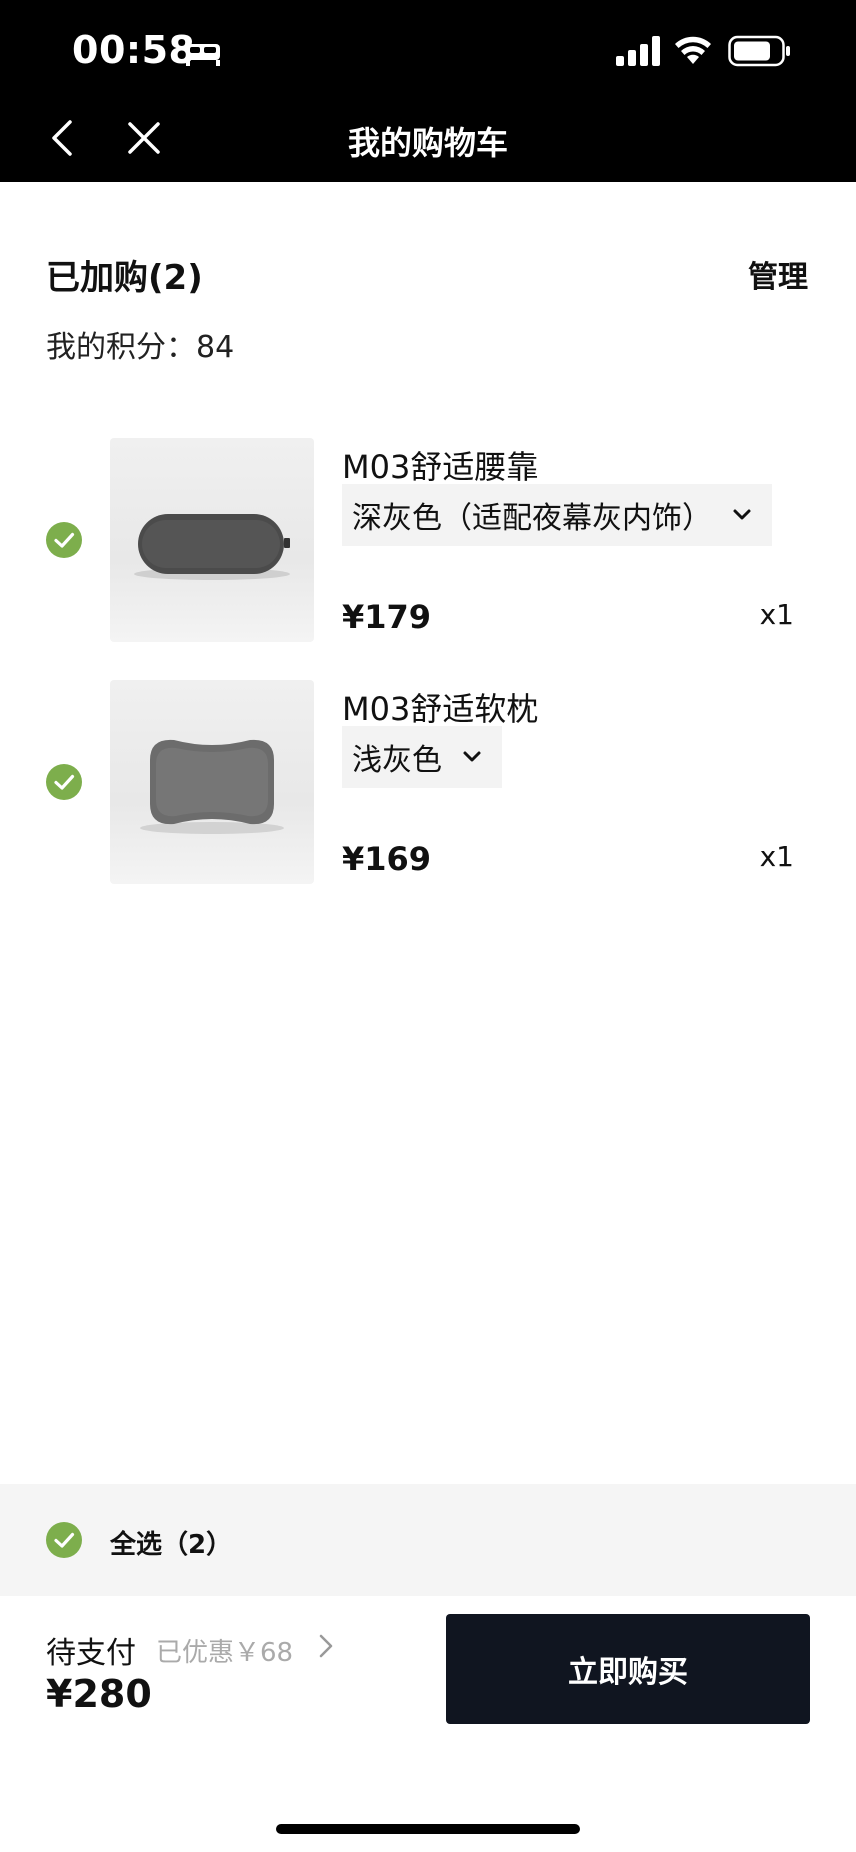  Describe the element at coordinates (428, 1724) in the screenshot. I see `checkout-footer: 待支付 已优惠￥68 ¥280 立即购买` at that location.